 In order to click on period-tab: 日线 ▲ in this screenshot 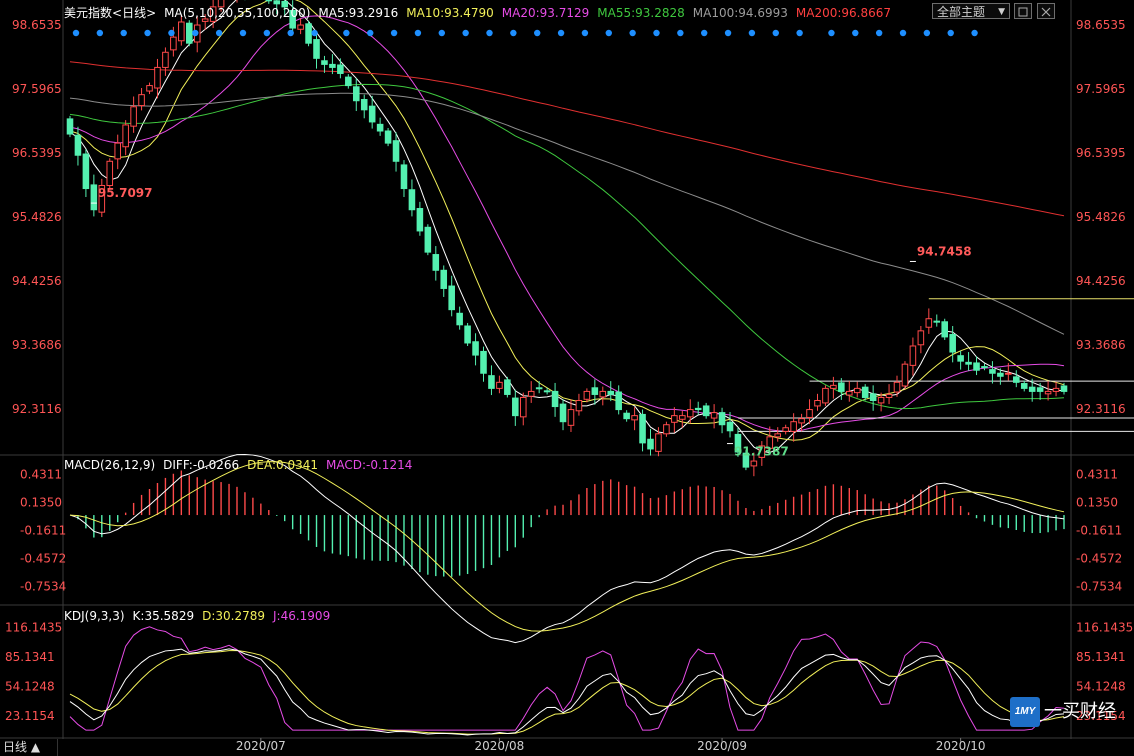, I will do `click(29, 747)`.